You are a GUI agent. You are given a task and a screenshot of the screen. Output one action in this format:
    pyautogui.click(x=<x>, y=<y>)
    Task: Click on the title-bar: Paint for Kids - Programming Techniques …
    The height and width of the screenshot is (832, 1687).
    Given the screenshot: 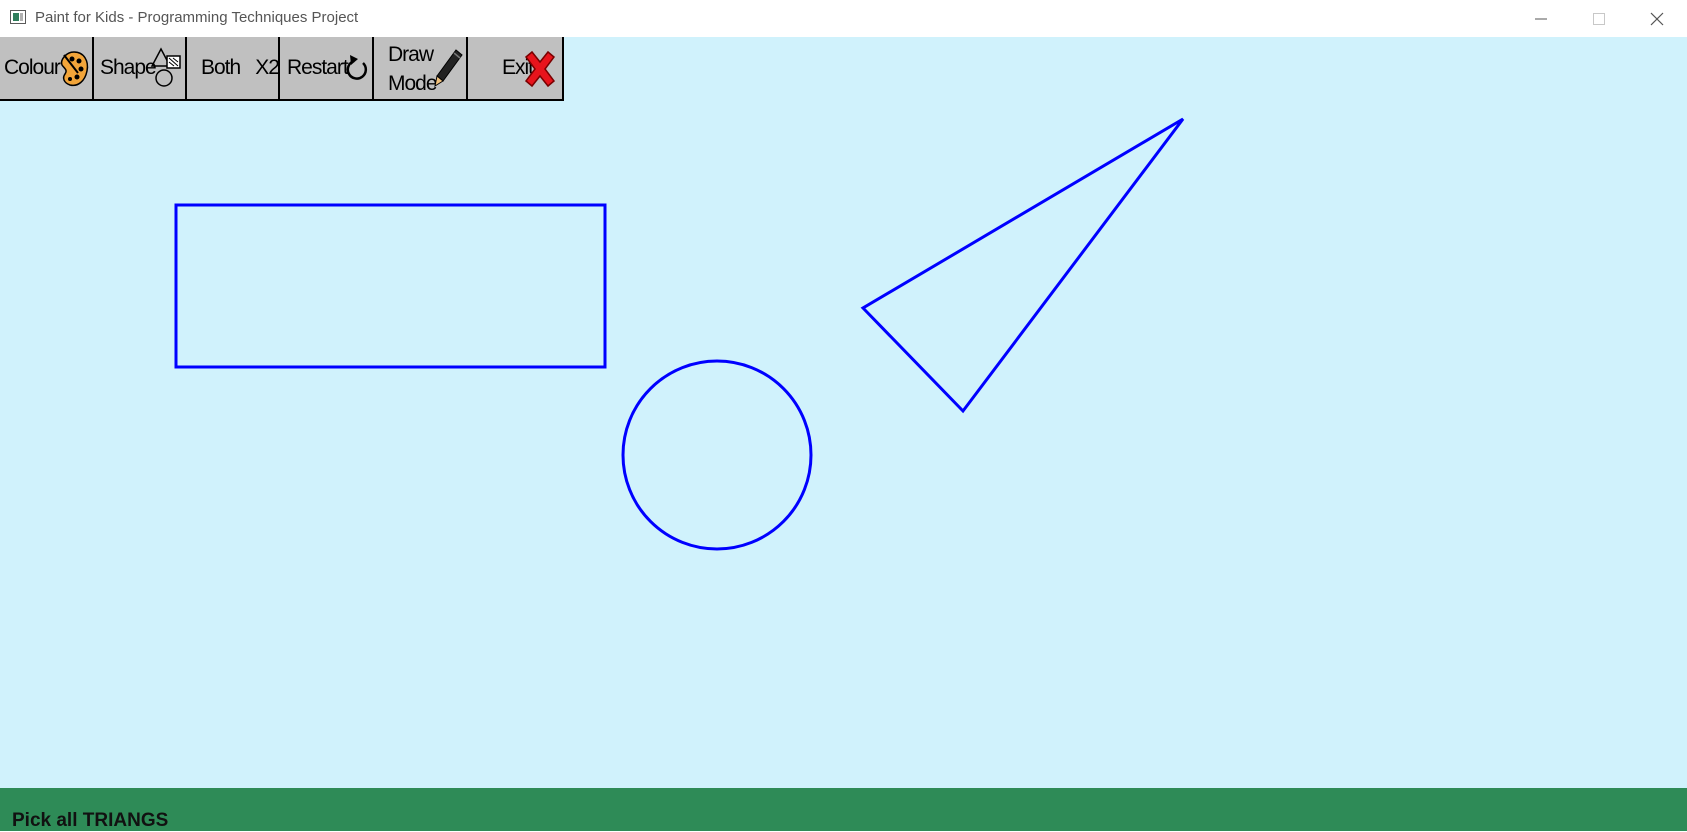 What is the action you would take?
    pyautogui.click(x=843, y=18)
    